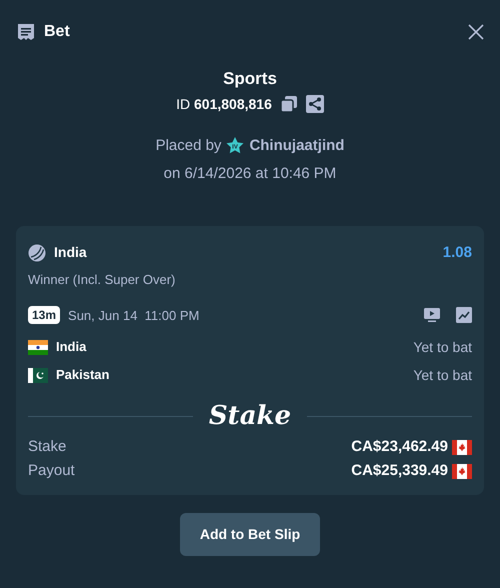 This screenshot has height=588, width=500. I want to click on bet-id: ID 601,808,816, so click(224, 104).